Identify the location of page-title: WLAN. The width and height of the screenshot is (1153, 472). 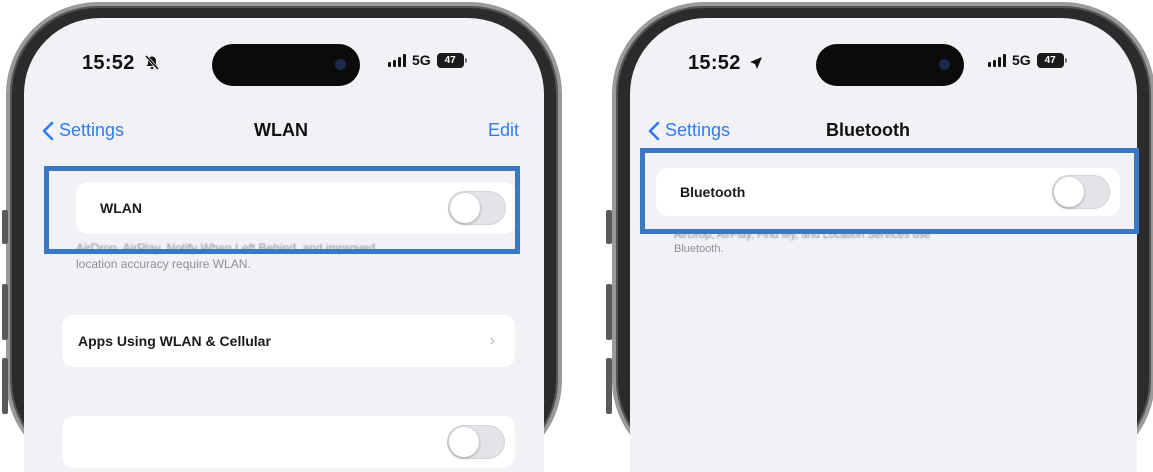
(281, 130).